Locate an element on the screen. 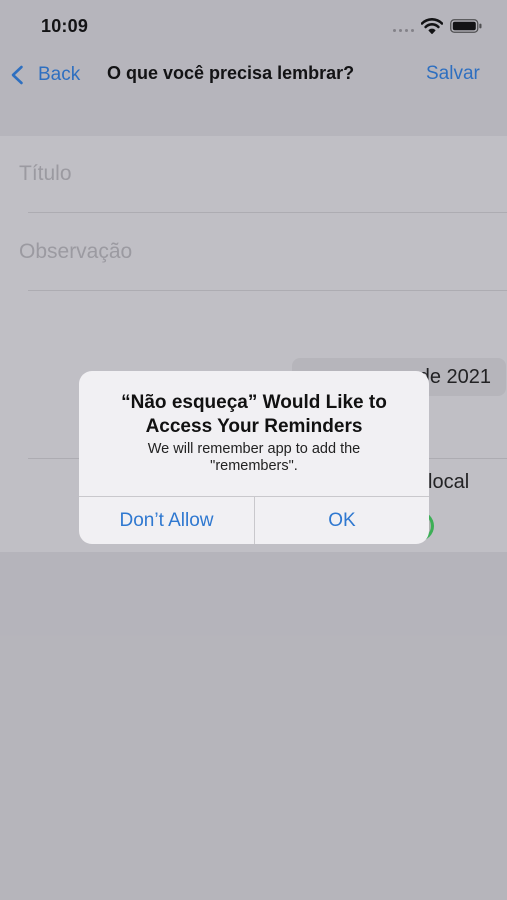  back-label: Back is located at coordinates (59, 74).